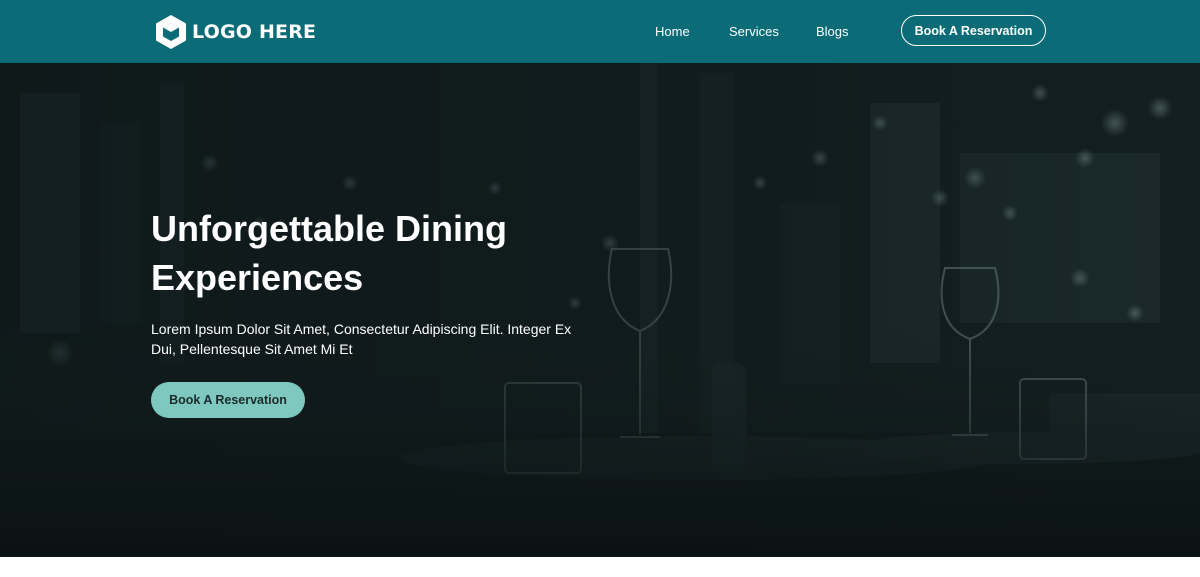 The height and width of the screenshot is (577, 1200). What do you see at coordinates (329, 253) in the screenshot?
I see `hero-title: Unforgettable Dining Experiences` at bounding box center [329, 253].